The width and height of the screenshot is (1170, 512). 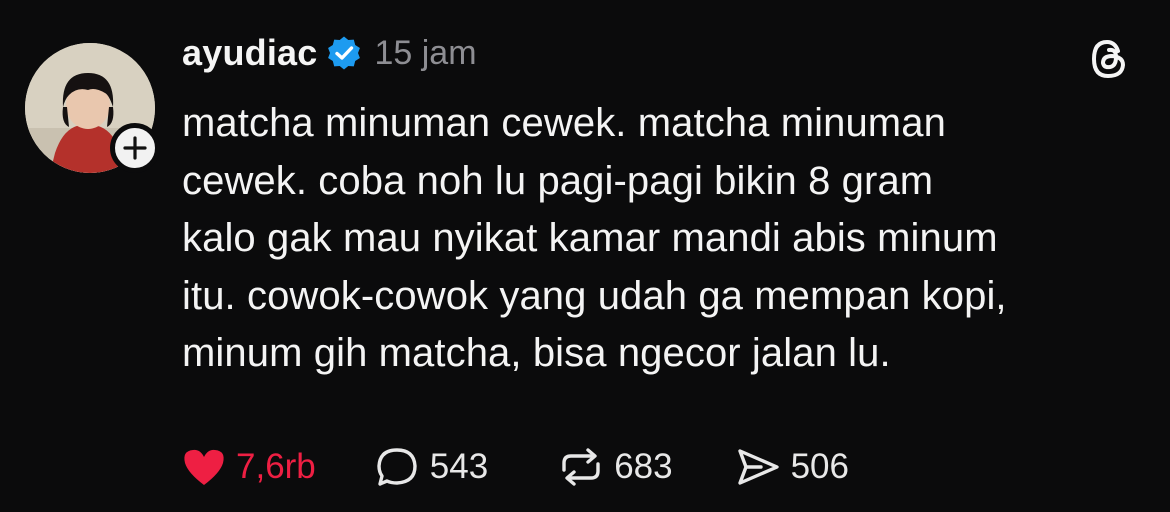 What do you see at coordinates (643, 466) in the screenshot?
I see `repost-count: 683` at bounding box center [643, 466].